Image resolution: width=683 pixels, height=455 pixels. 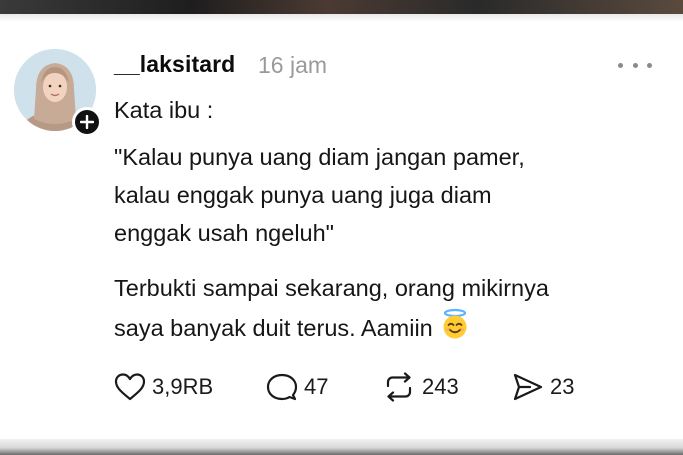 I want to click on plus-icon, so click(x=87, y=122).